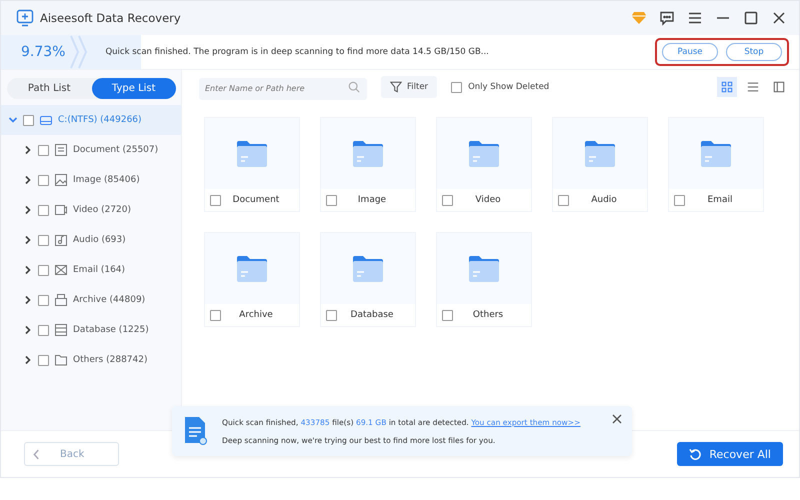  Describe the element at coordinates (102, 210) in the screenshot. I see `tree-label: Video (2720)` at that location.